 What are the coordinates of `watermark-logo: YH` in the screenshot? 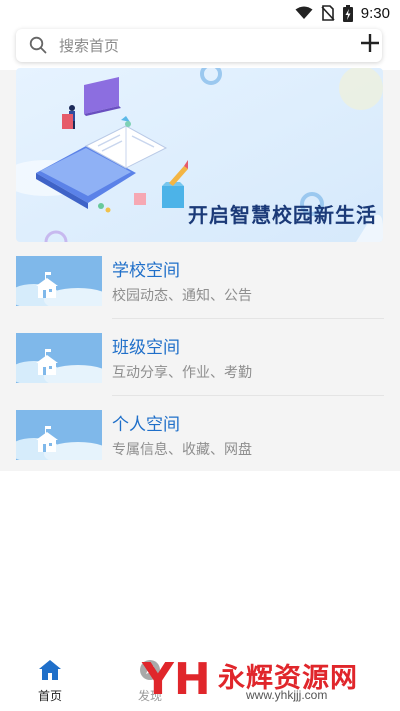 It's located at (176, 679).